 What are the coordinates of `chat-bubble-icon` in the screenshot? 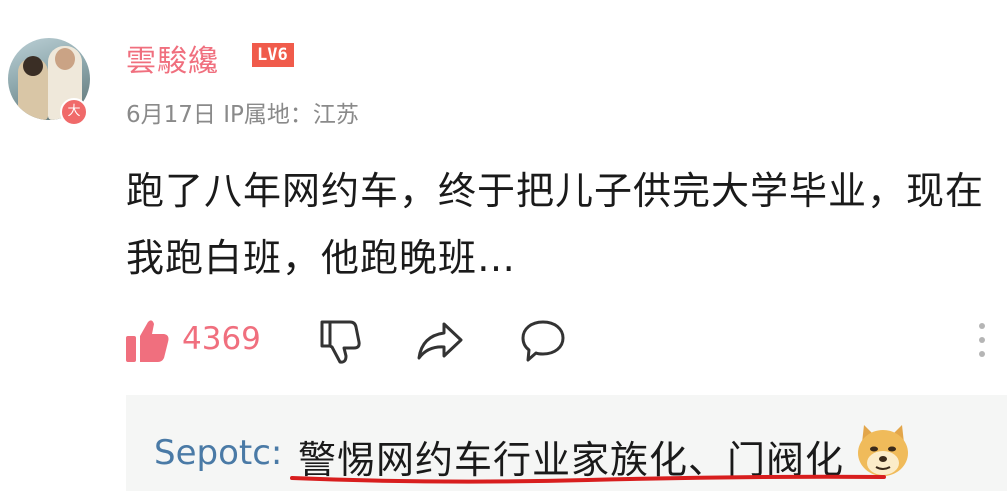 It's located at (543, 341).